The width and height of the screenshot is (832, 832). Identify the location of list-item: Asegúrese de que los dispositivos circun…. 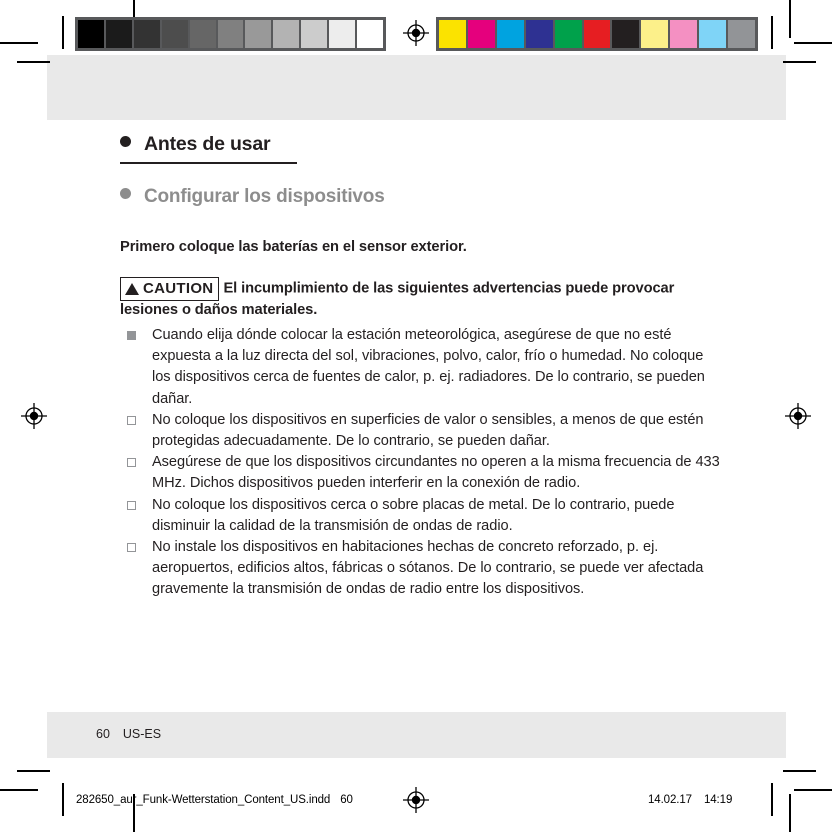
(420, 473).